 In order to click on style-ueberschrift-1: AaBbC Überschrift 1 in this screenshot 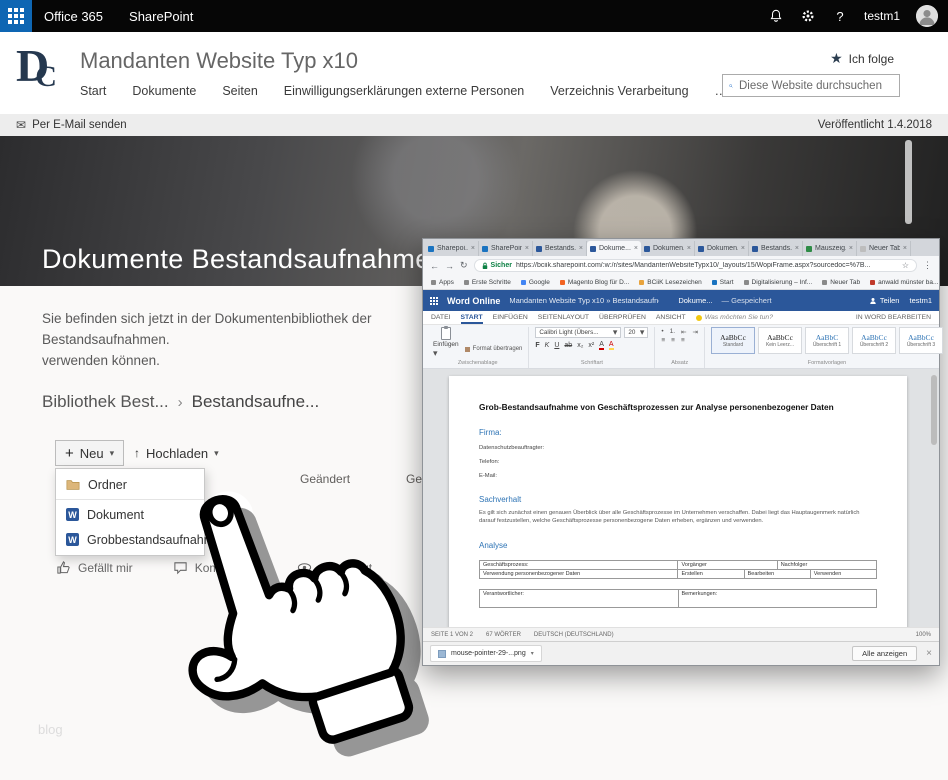, I will do `click(826, 340)`.